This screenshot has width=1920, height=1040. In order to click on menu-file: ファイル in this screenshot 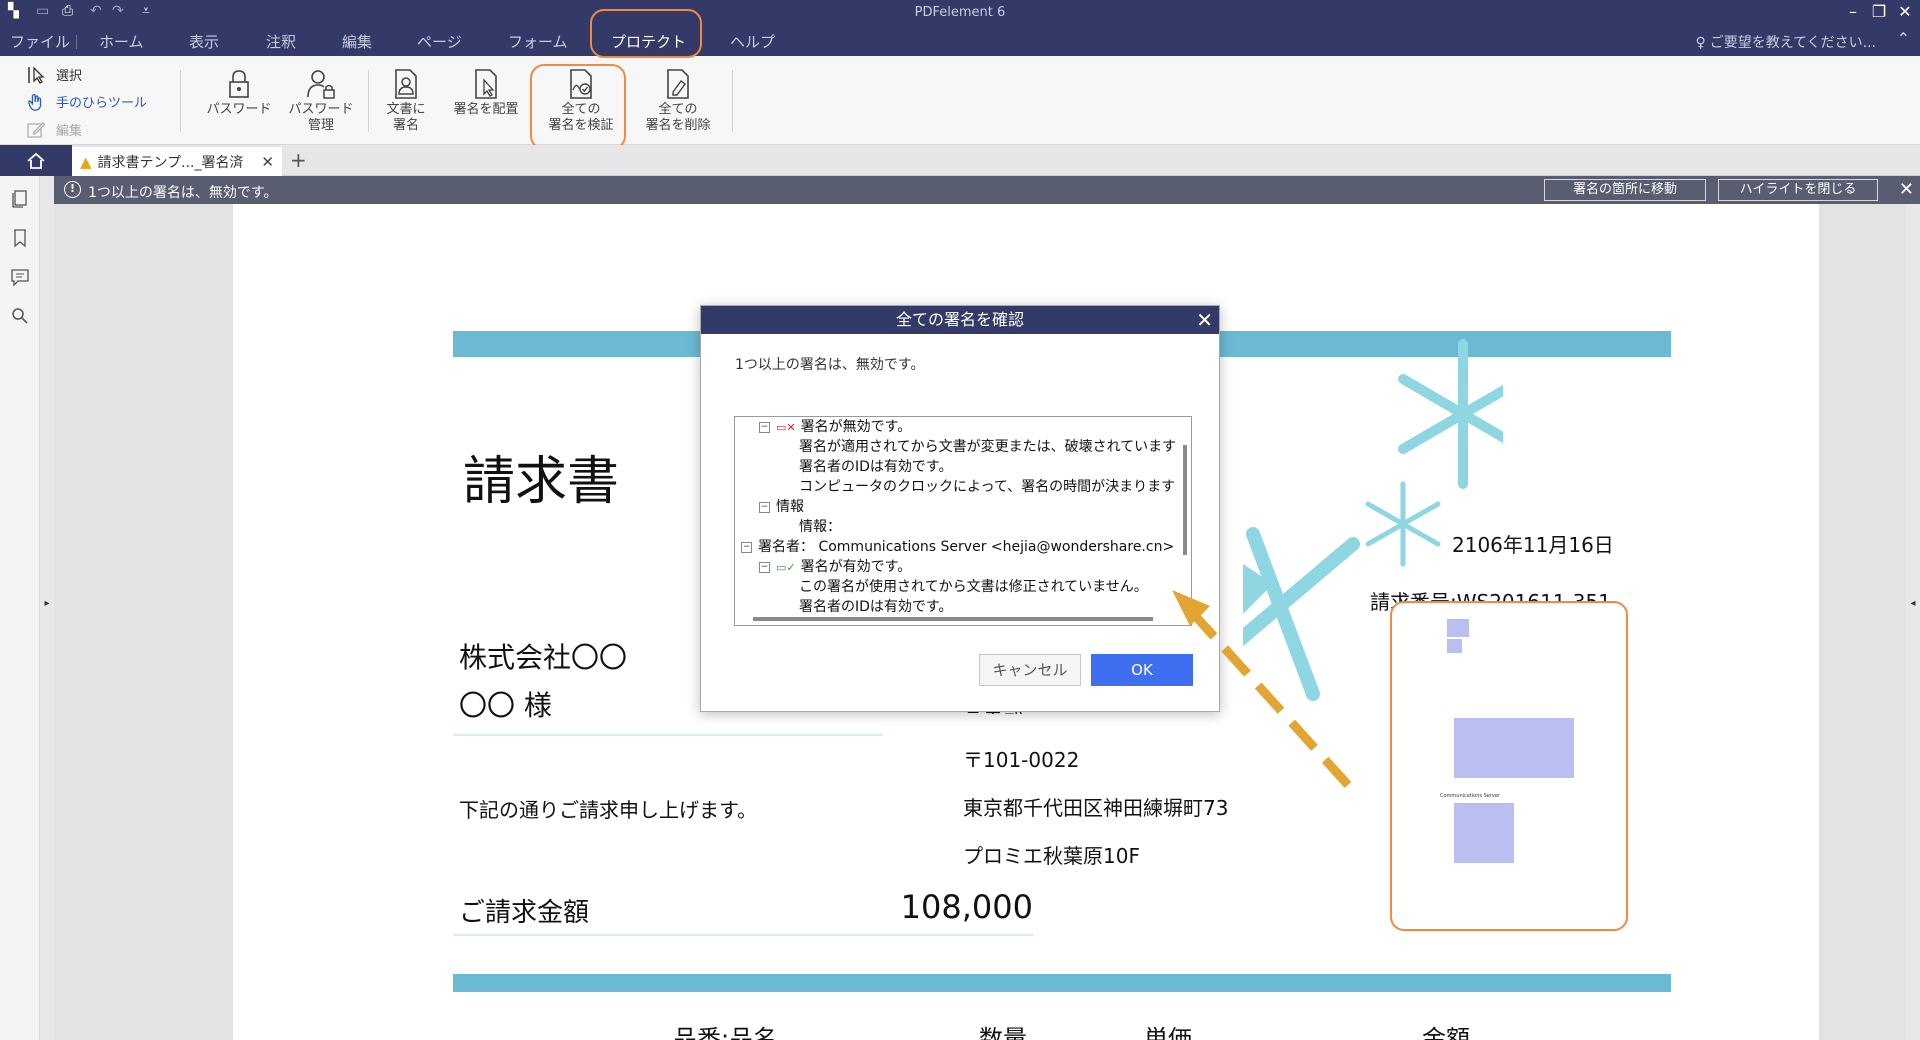, I will do `click(40, 41)`.